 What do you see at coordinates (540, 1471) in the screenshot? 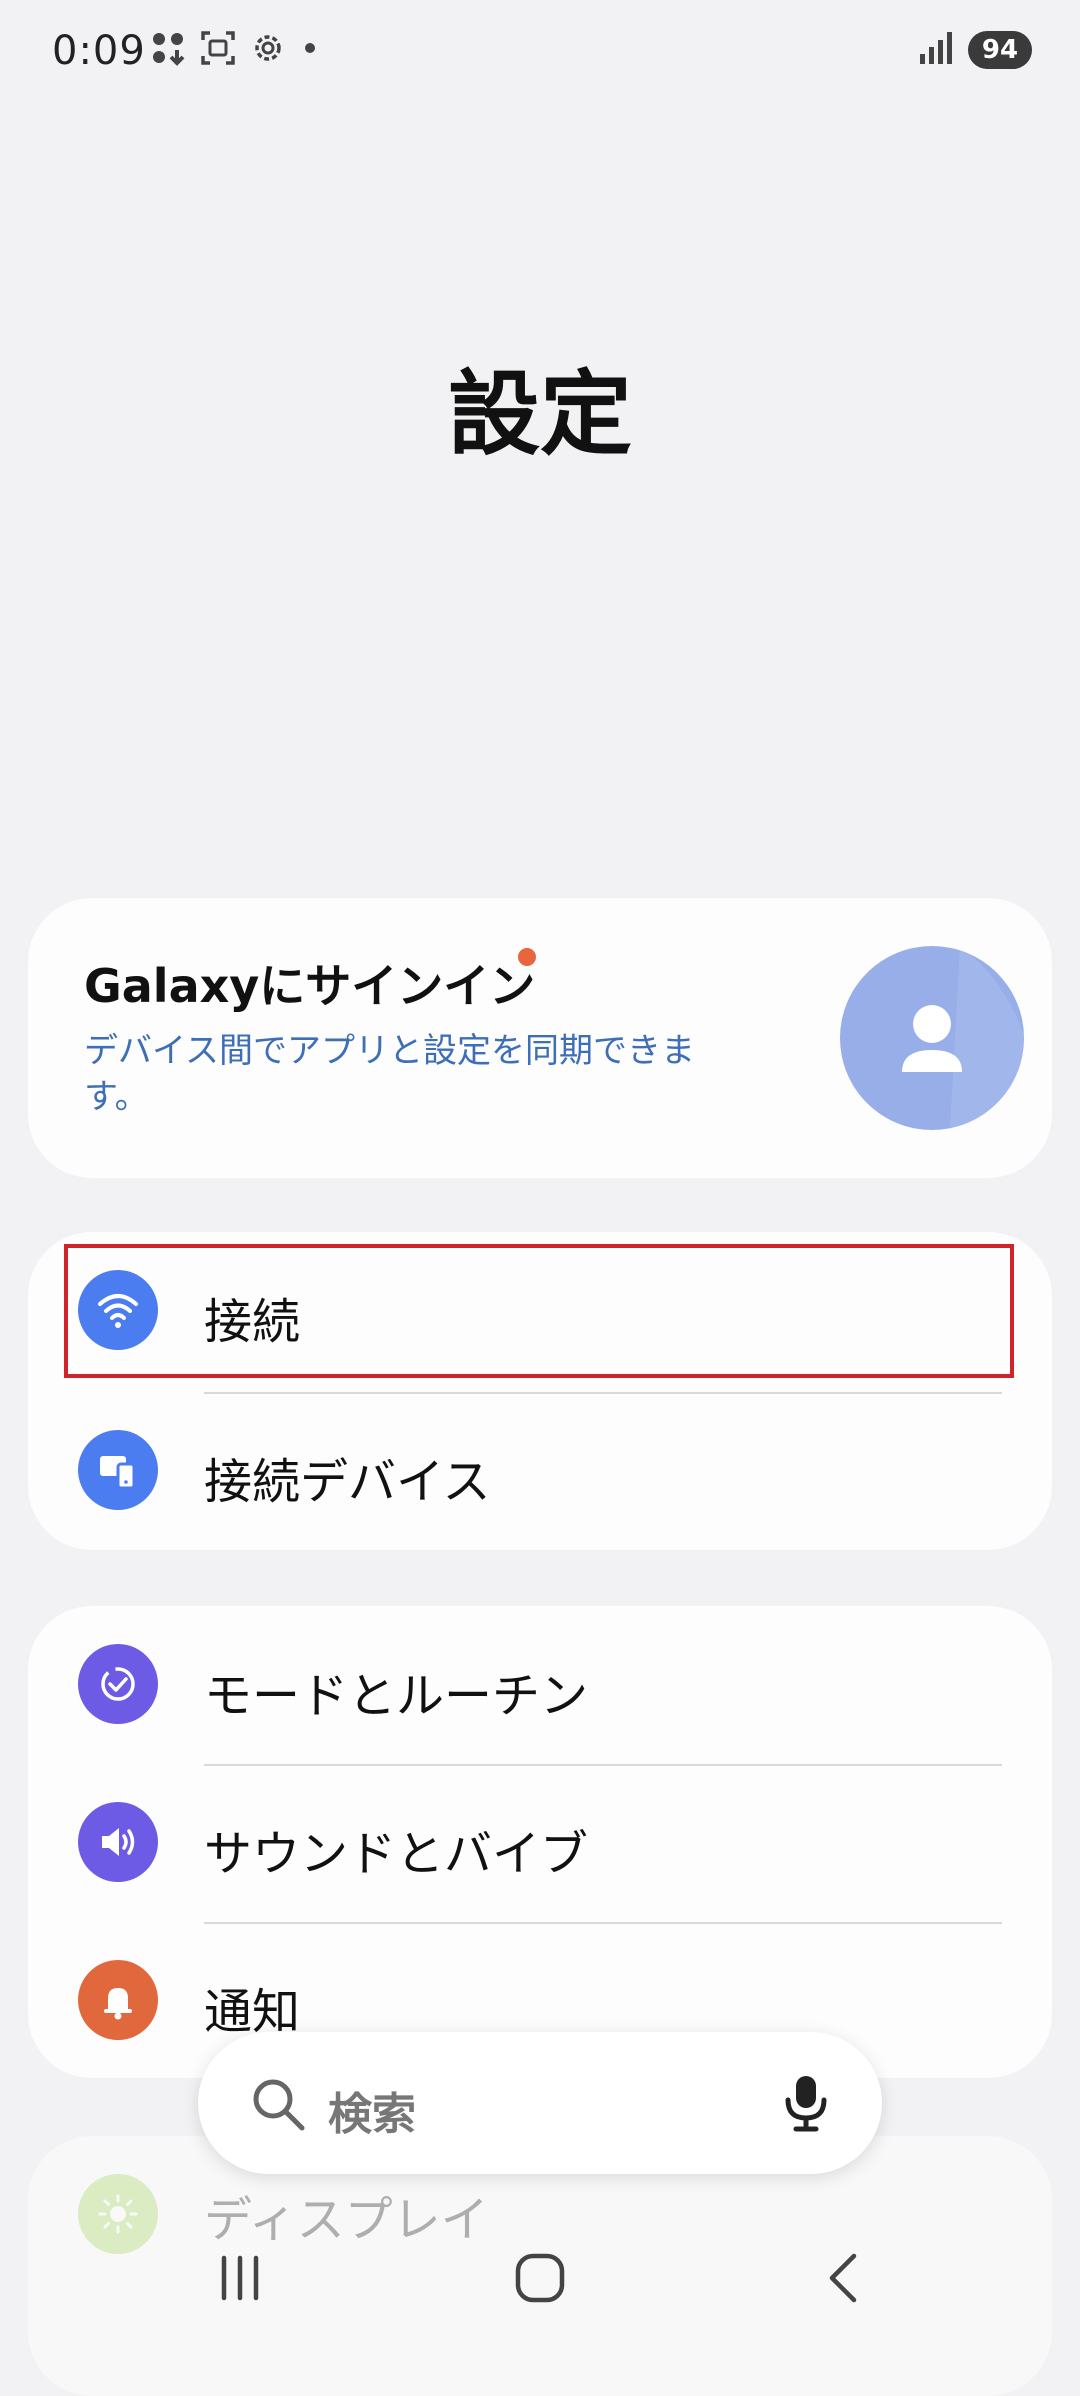
I see `settings-item-connected-devices: 接続デバイス` at bounding box center [540, 1471].